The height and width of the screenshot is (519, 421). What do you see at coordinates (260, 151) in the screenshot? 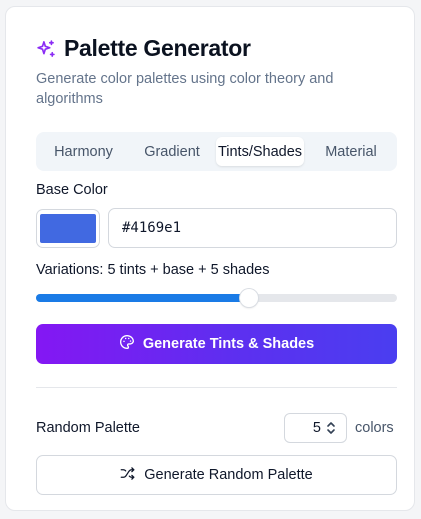
I see `tab-tints-shades: Tints/Shades` at bounding box center [260, 151].